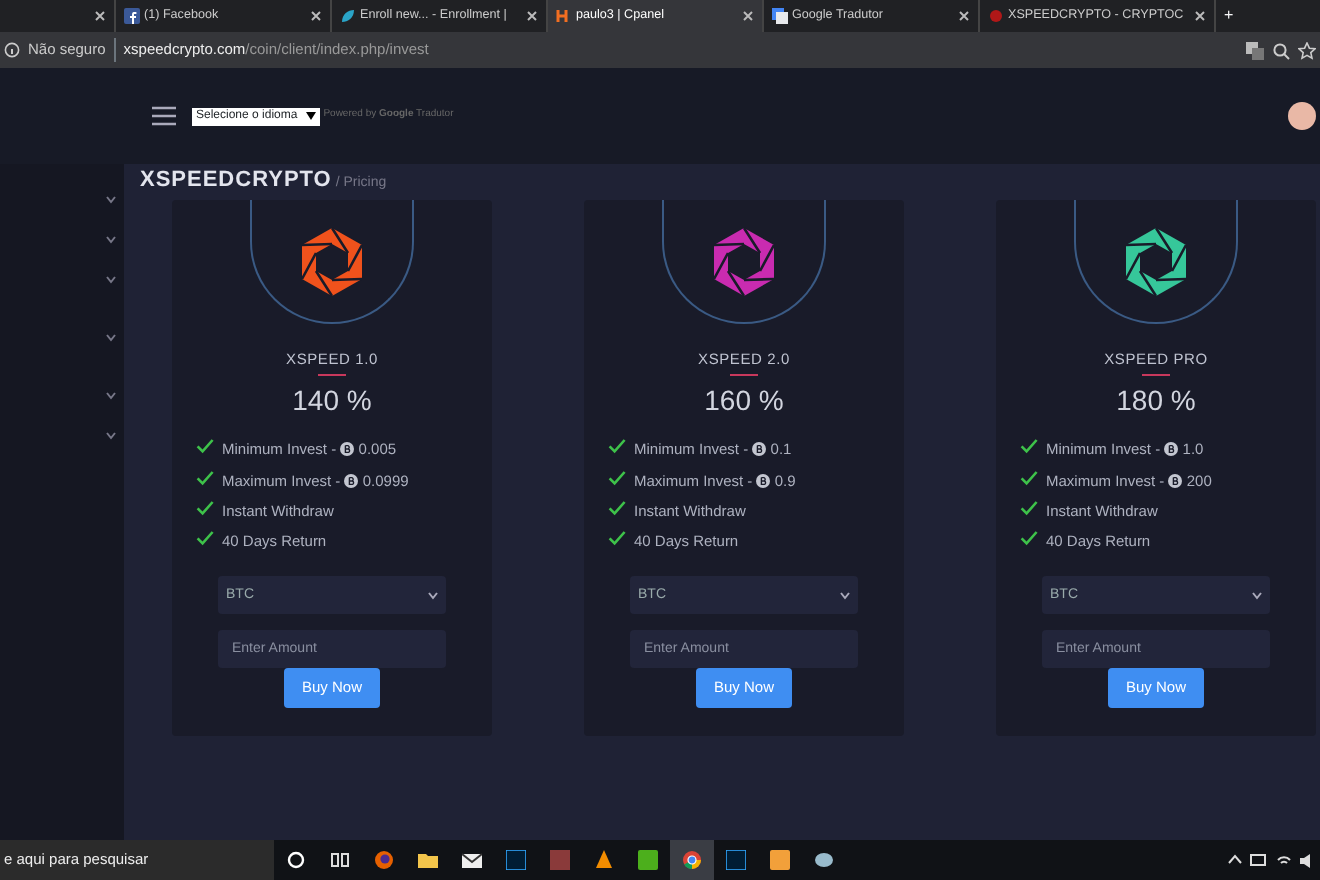 This screenshot has height=880, width=1320. I want to click on plan-rate: 140 %, so click(332, 401).